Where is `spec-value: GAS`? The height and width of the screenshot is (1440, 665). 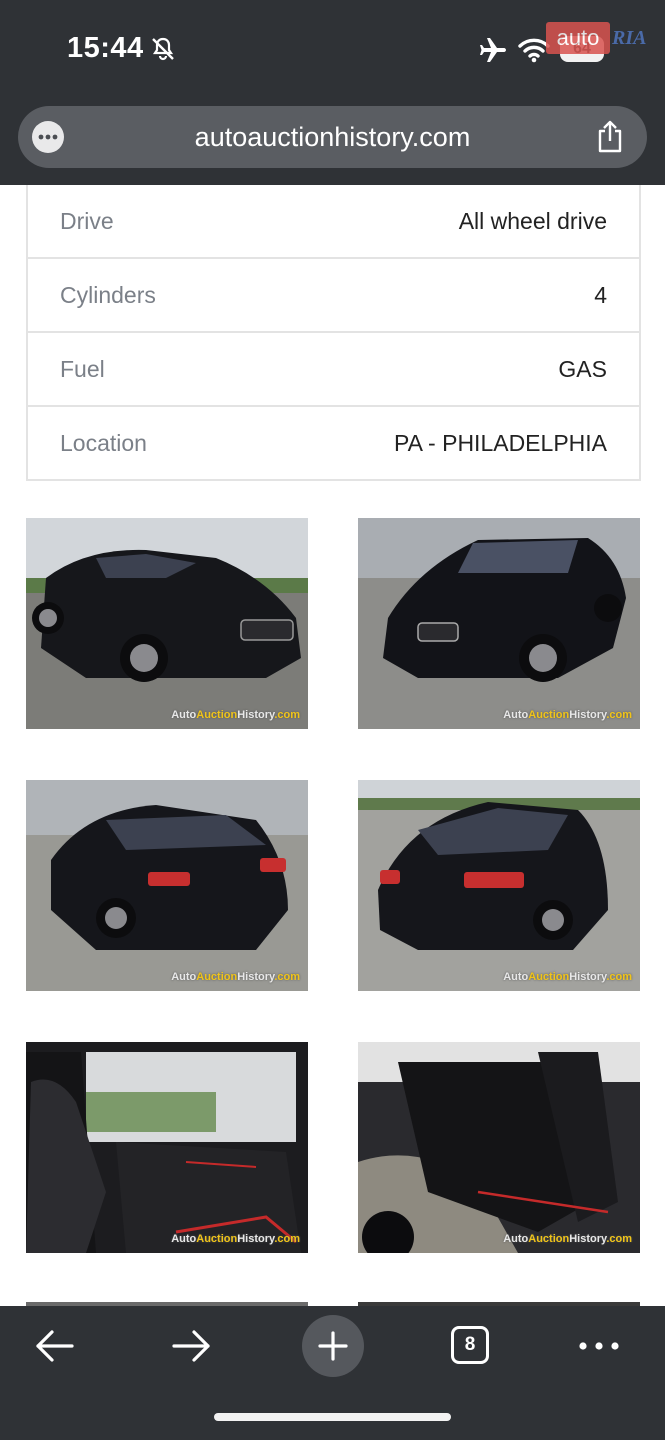
spec-value: GAS is located at coordinates (582, 368).